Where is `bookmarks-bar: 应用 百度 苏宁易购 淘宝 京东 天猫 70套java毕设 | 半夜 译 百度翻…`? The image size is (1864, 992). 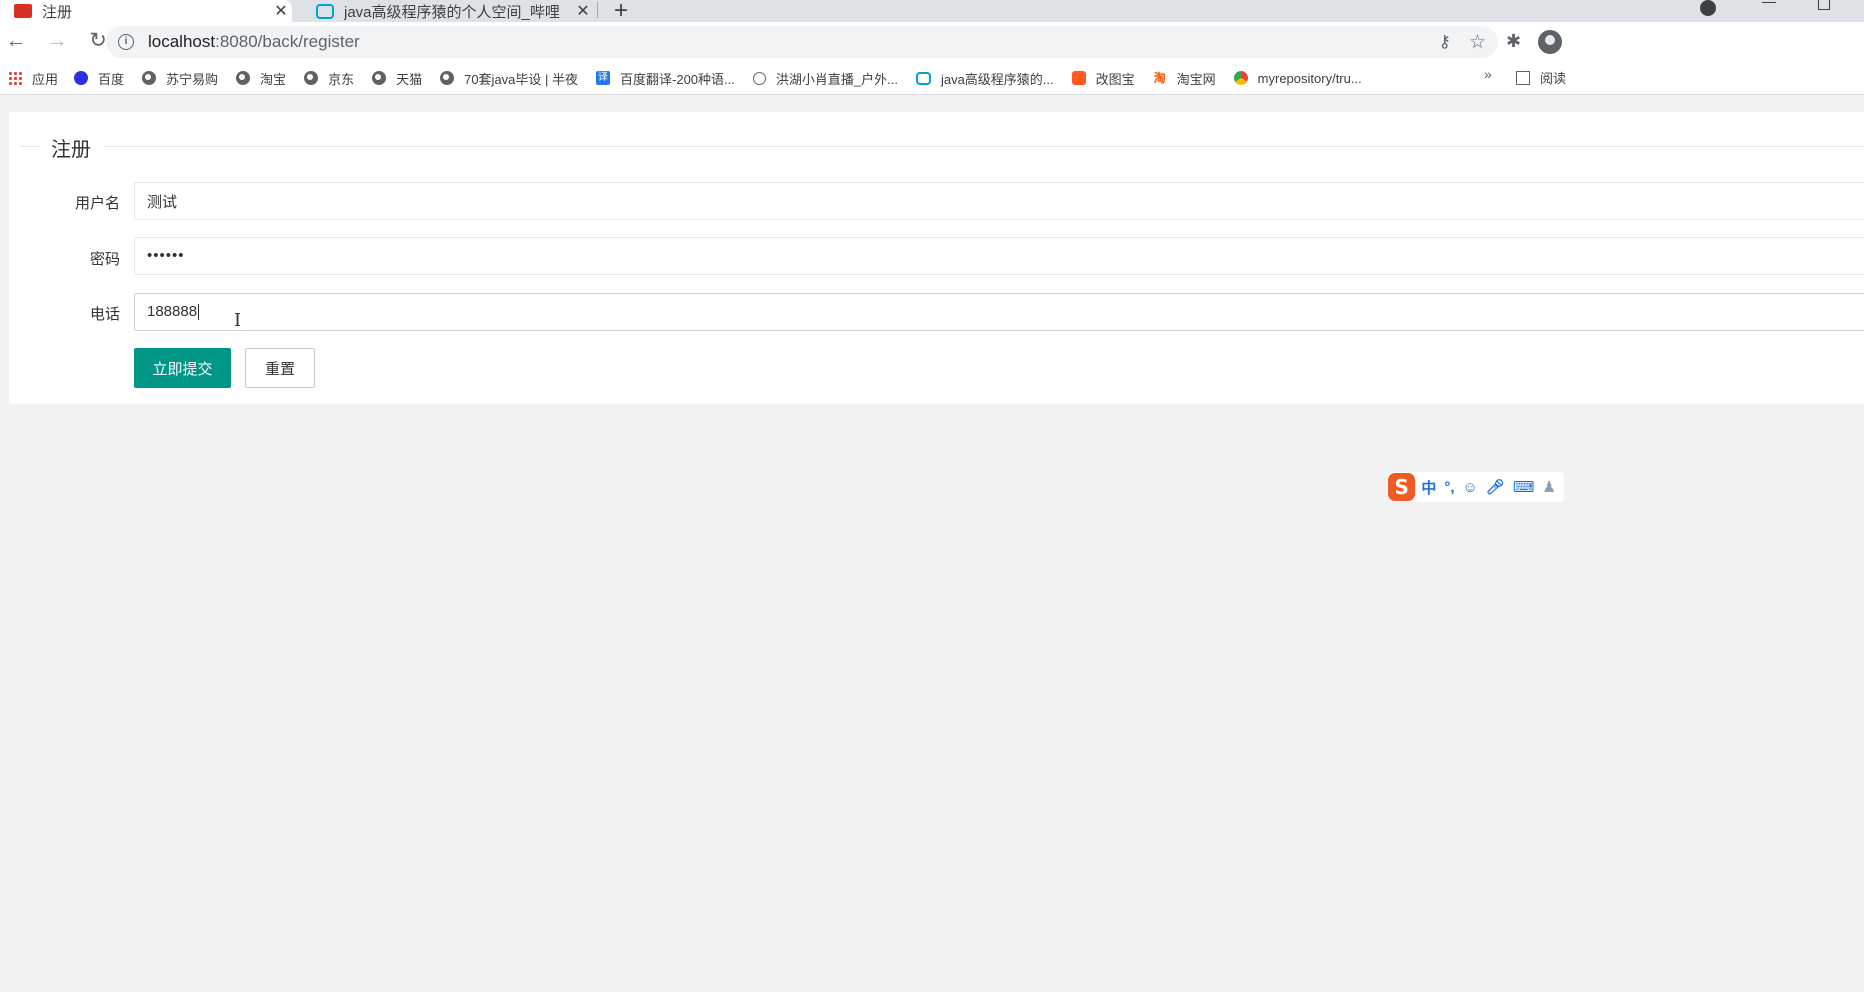
bookmarks-bar: 应用 百度 苏宁易购 淘宝 京东 天猫 70套java毕设 | 半夜 译 百度翻… is located at coordinates (932, 78).